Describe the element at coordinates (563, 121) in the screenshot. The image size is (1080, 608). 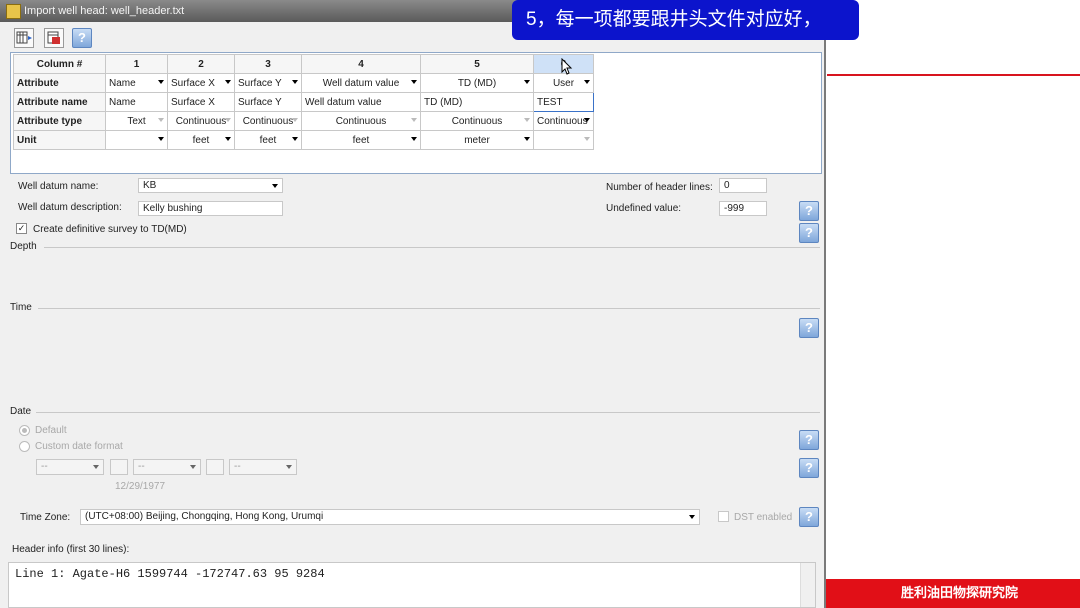
I see `attribute-type-select-6: Continuous` at that location.